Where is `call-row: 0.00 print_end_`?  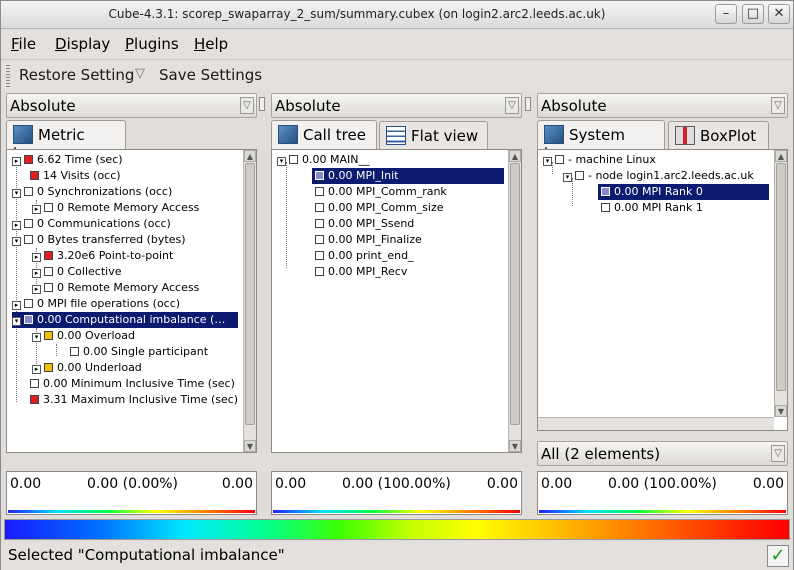 call-row: 0.00 print_end_ is located at coordinates (363, 256).